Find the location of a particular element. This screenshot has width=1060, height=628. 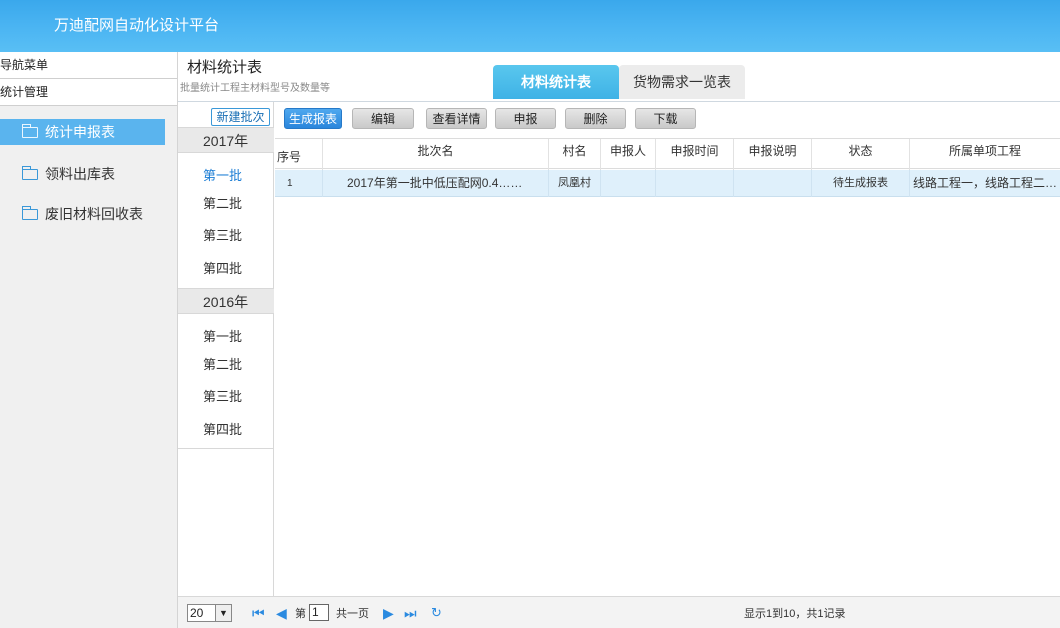

edit-button: 编辑 is located at coordinates (383, 118).